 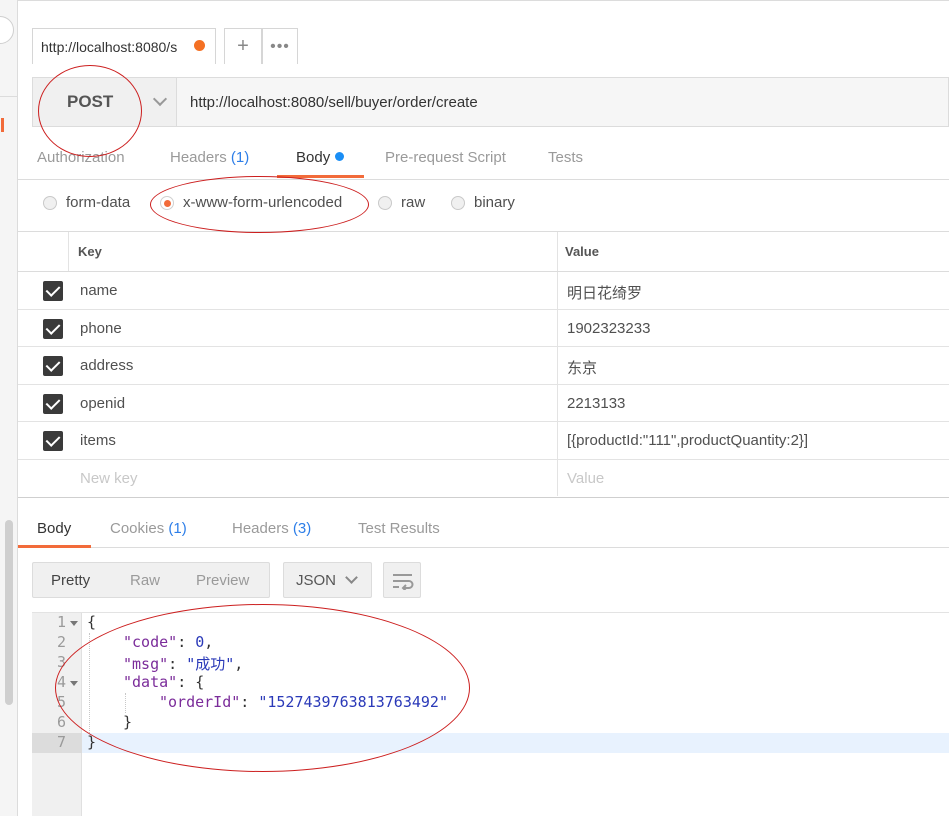 I want to click on more-tabs-button: •••, so click(x=280, y=46).